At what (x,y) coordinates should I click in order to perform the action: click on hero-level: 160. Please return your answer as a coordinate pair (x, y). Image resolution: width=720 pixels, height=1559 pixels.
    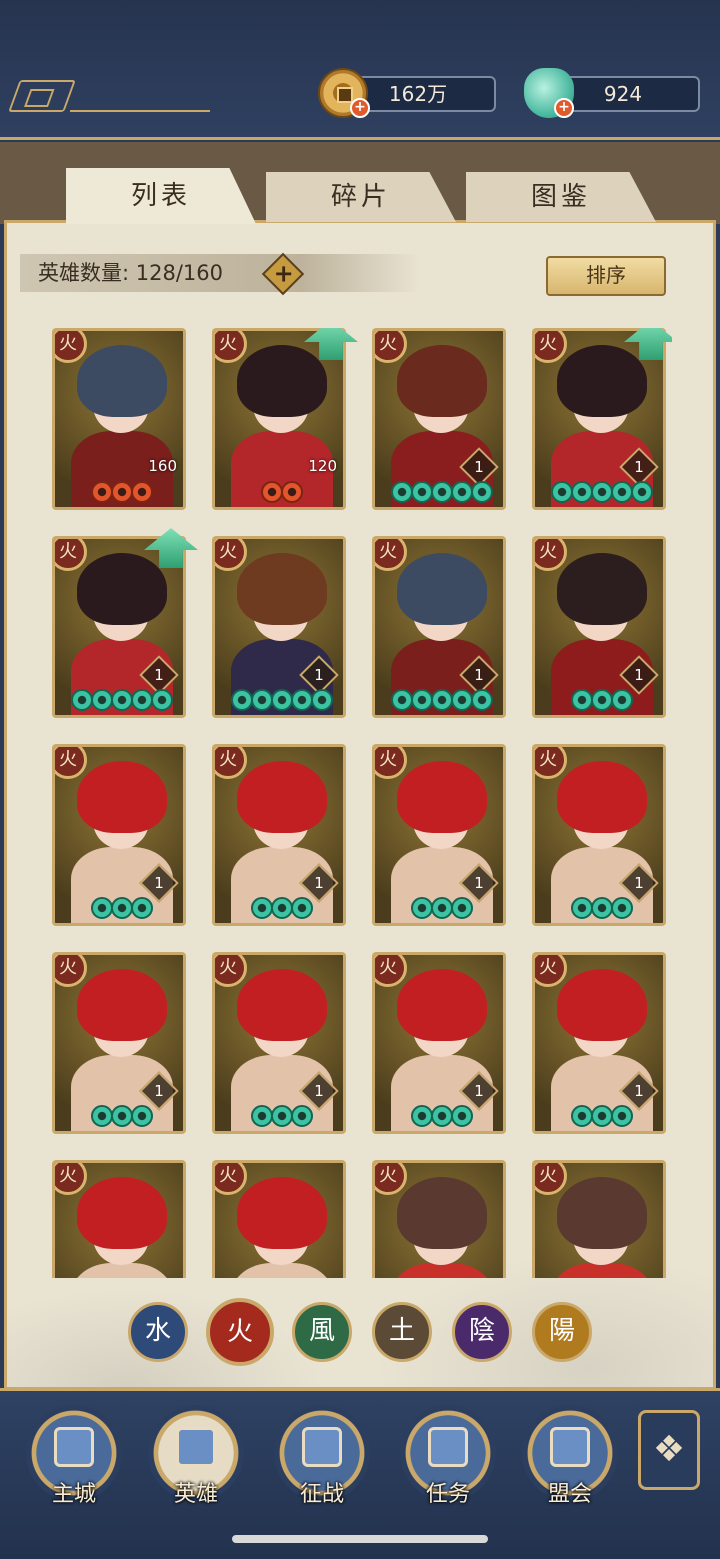
    Looking at the image, I should click on (162, 466).